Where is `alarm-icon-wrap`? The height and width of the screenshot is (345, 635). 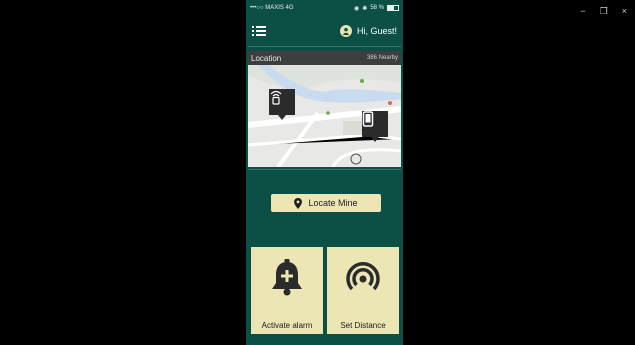
alarm-icon-wrap is located at coordinates (287, 278).